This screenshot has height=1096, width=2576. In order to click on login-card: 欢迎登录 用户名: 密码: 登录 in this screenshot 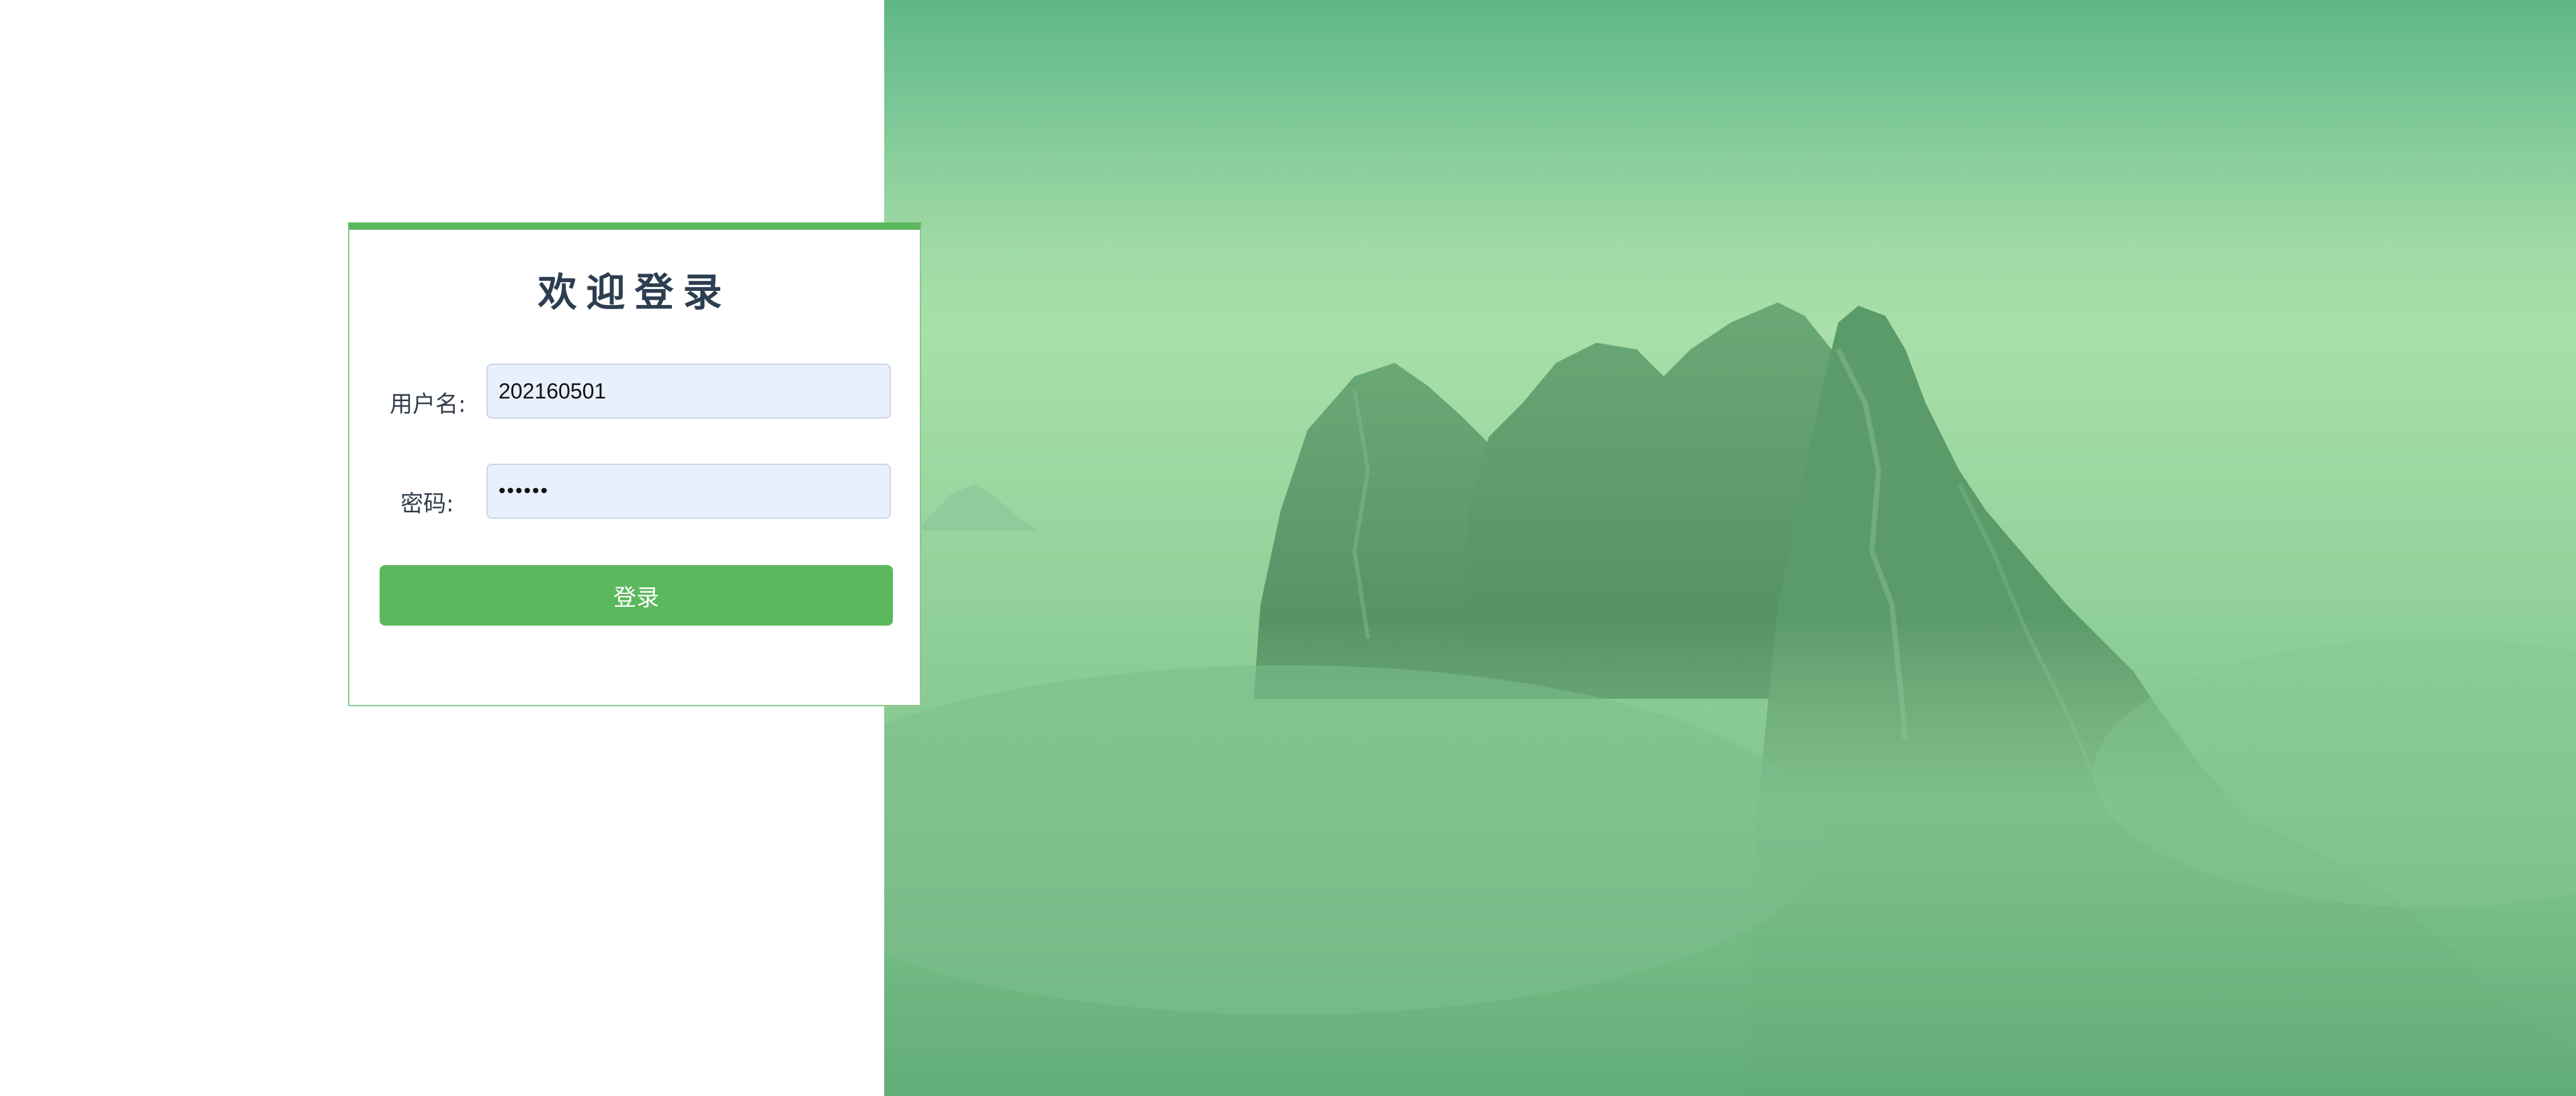, I will do `click(634, 464)`.